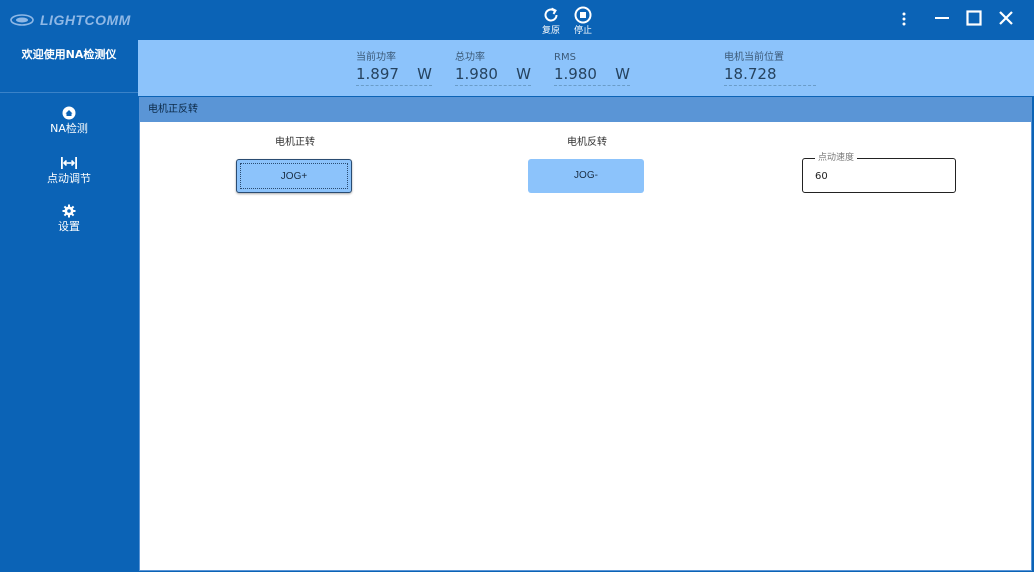 This screenshot has height=572, width=1034. I want to click on stop-button: 停止, so click(583, 22).